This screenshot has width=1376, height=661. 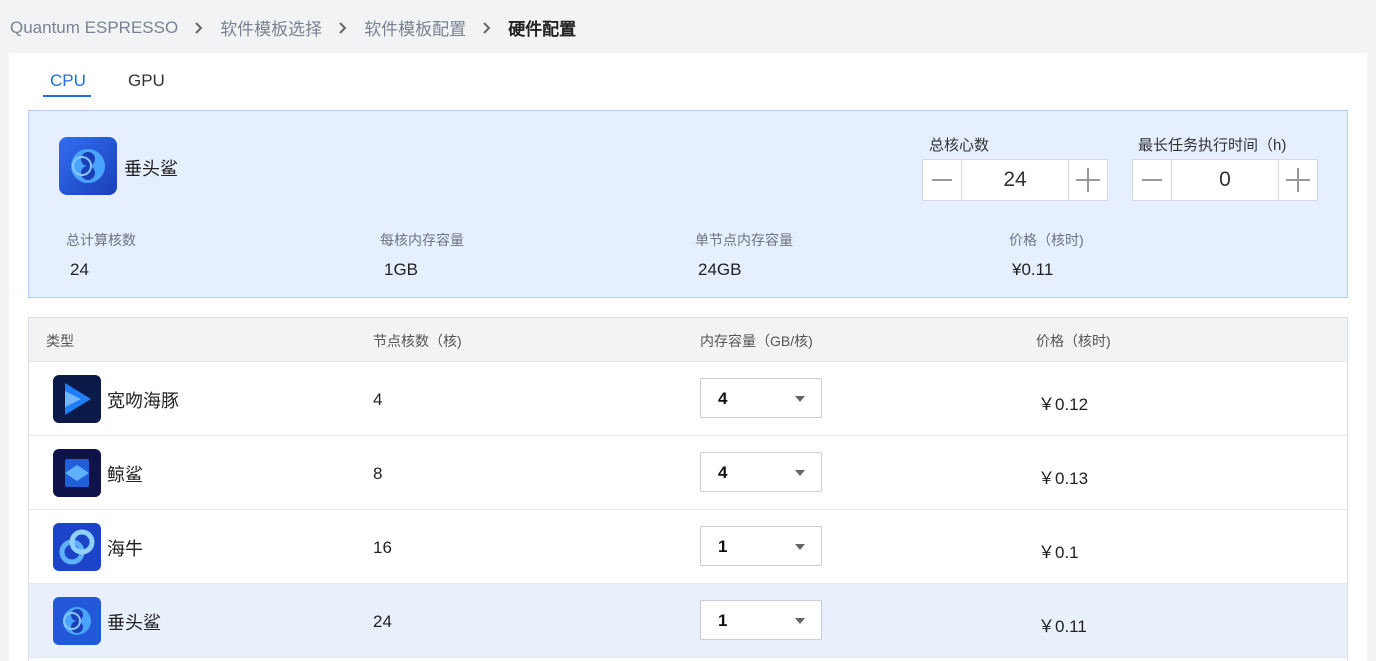 What do you see at coordinates (720, 269) in the screenshot?
I see `stat-node-mem-value: 24GB` at bounding box center [720, 269].